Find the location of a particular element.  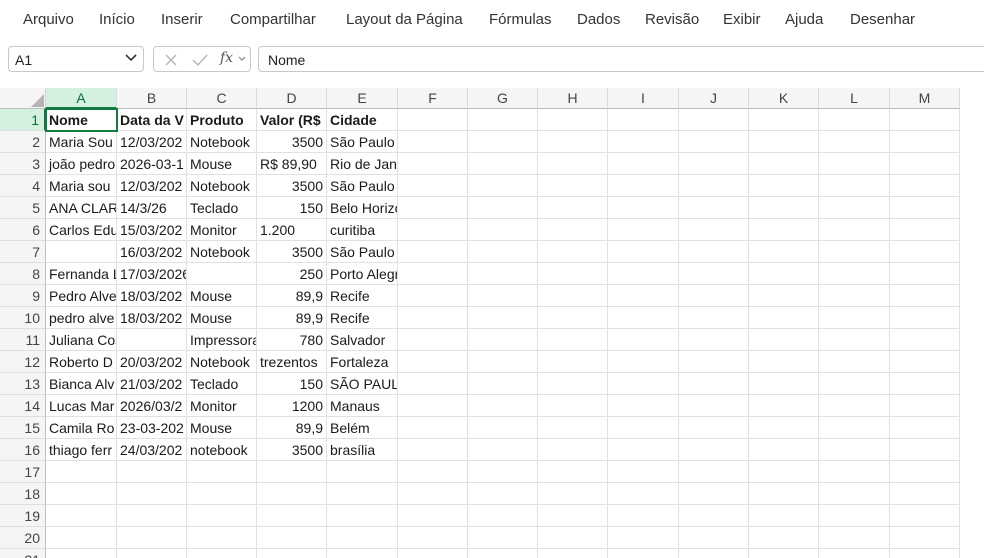

cell-c17 is located at coordinates (222, 472).